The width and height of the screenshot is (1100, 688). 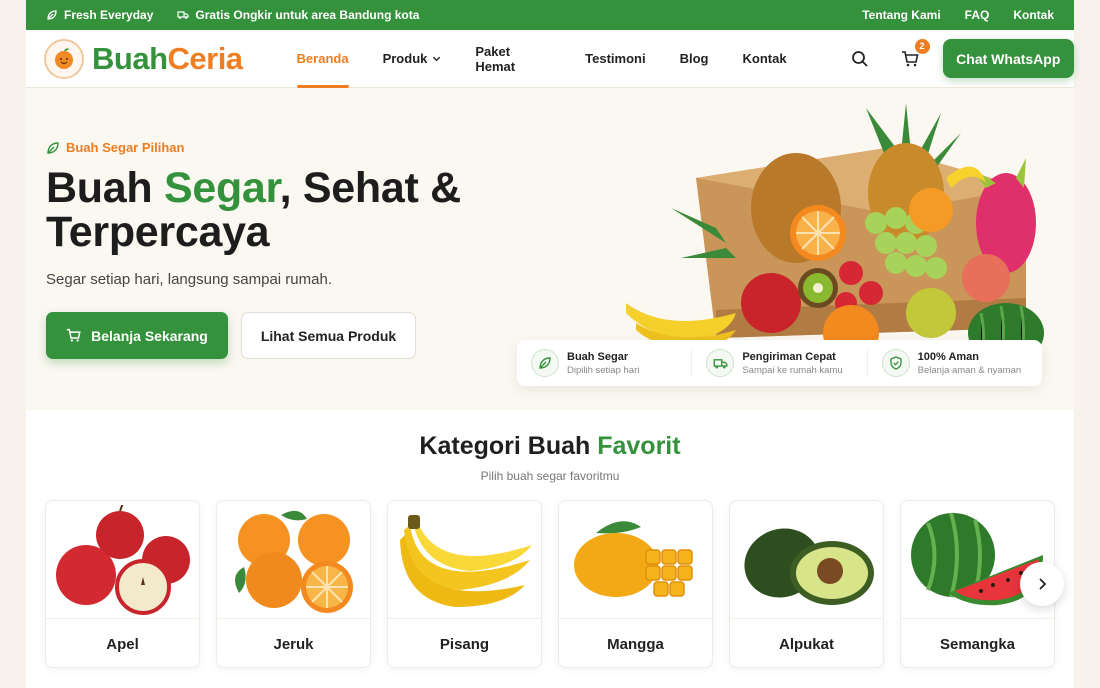 What do you see at coordinates (508, 446) in the screenshot?
I see `category-title-part1: Kategori Buah` at bounding box center [508, 446].